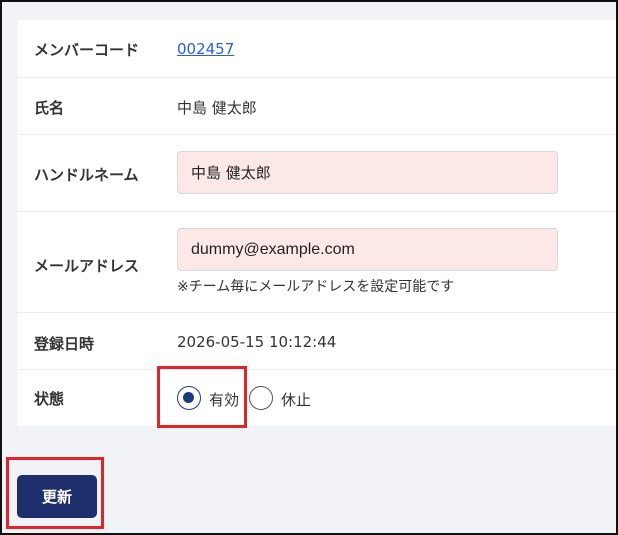 The height and width of the screenshot is (535, 618). I want to click on name-row: 氏名 中島 健太郎, so click(317, 106).